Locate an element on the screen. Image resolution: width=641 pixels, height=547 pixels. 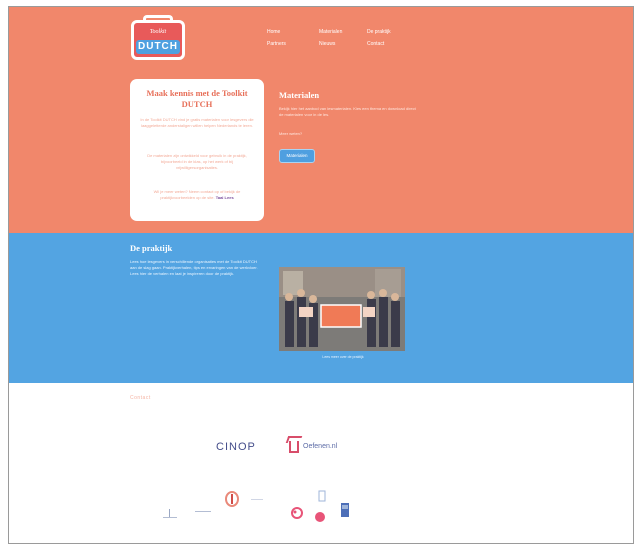
intro-link-taal: Taal is located at coordinates (220, 197).